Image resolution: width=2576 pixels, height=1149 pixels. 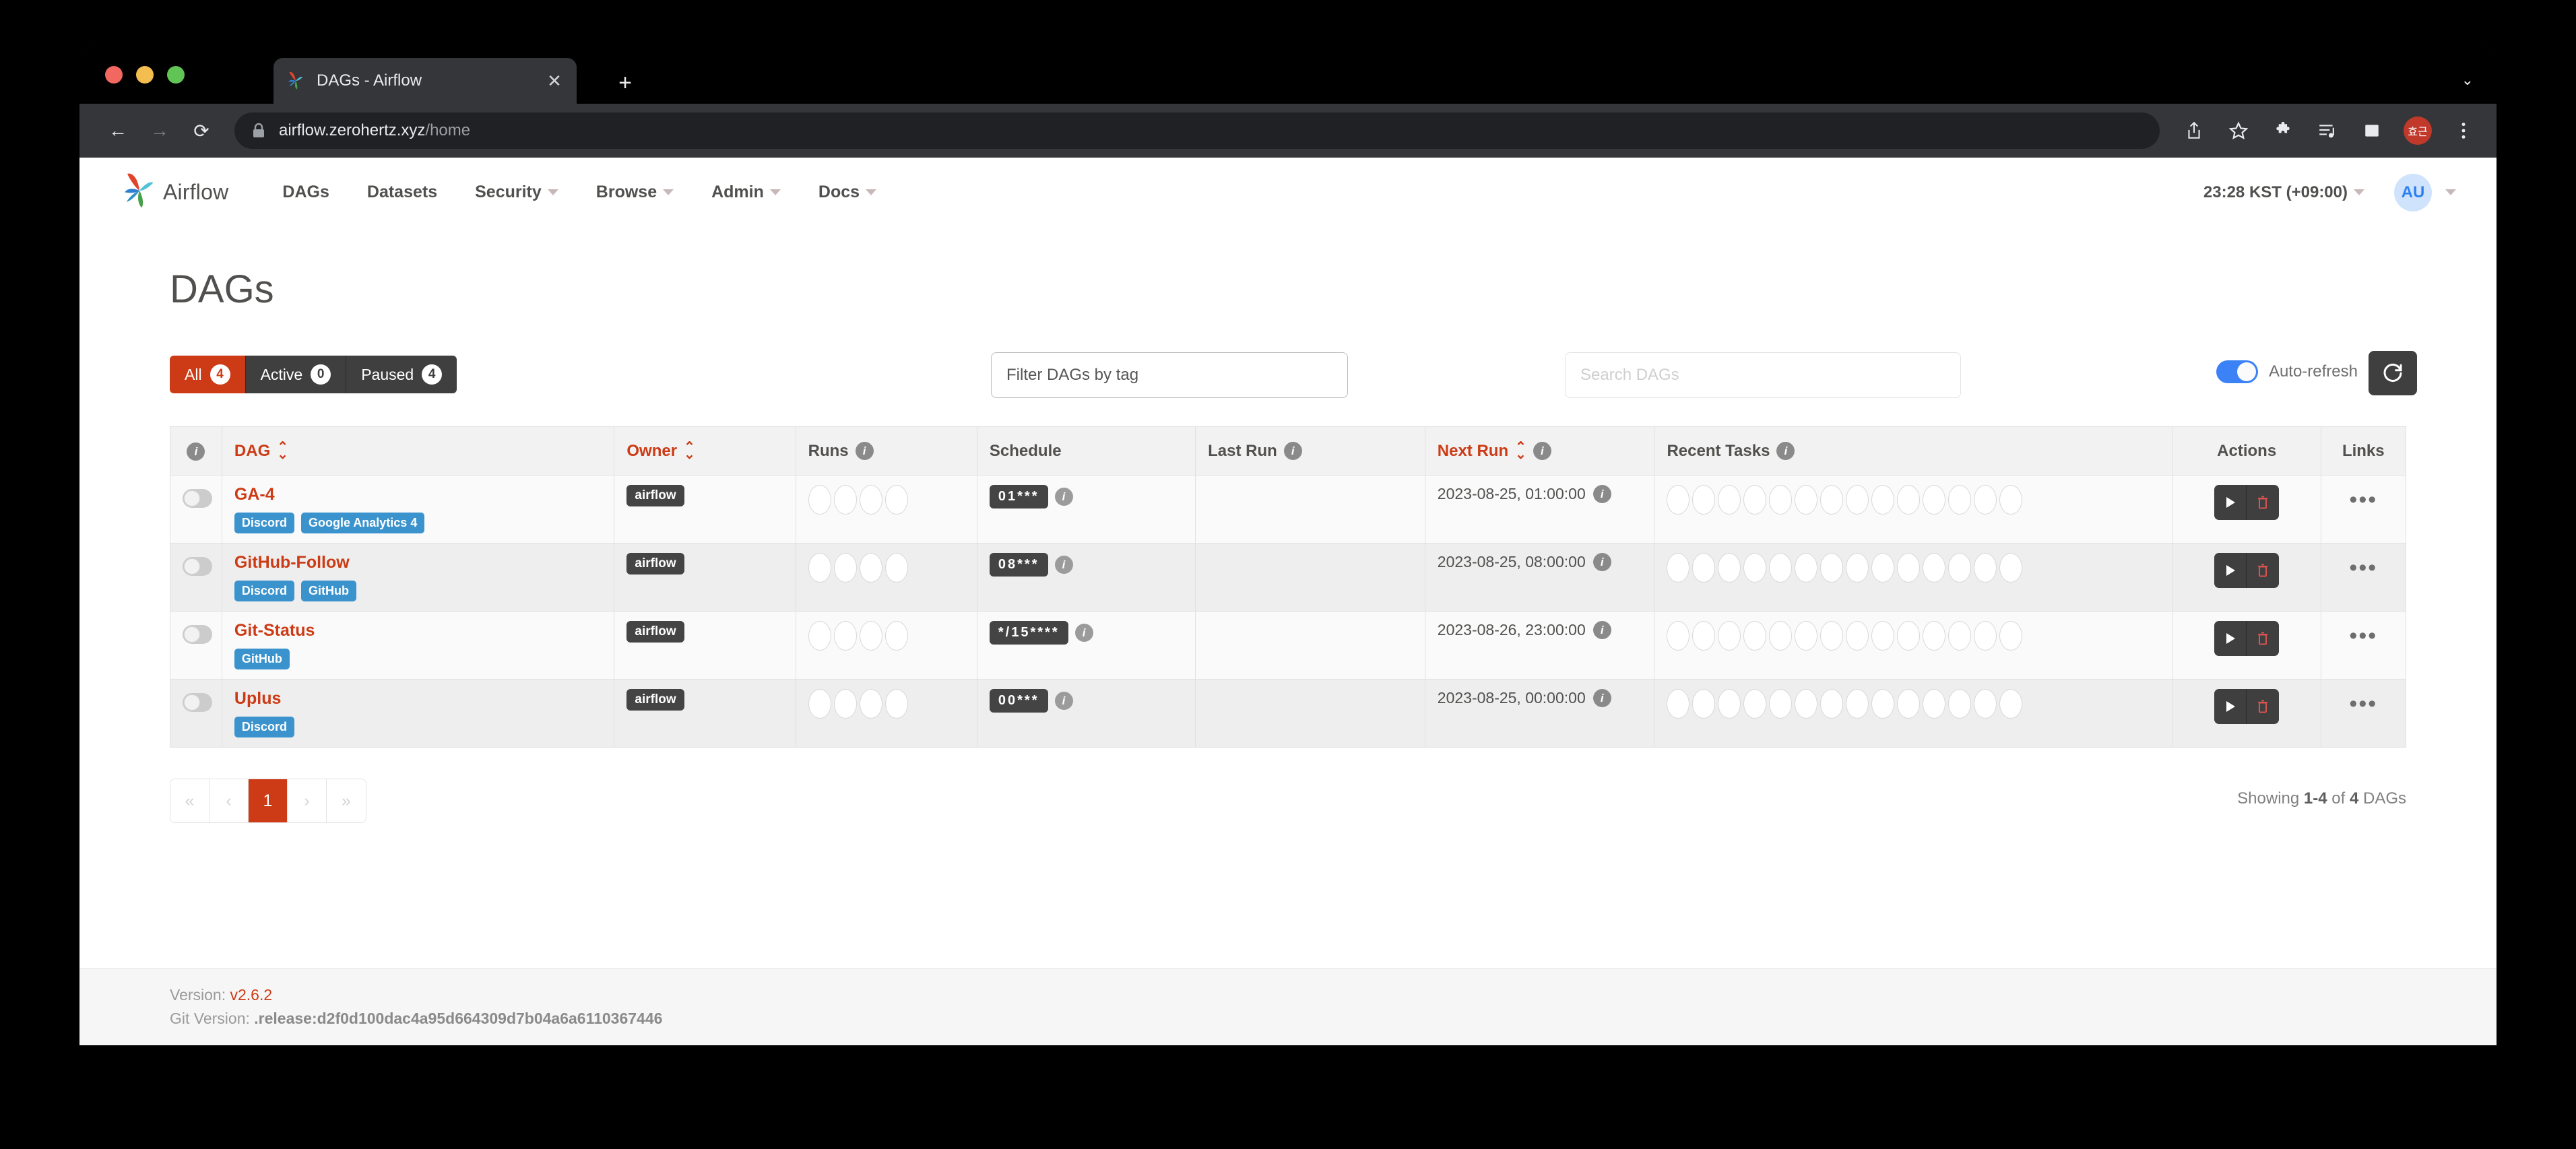 I want to click on forward-arrow-icon: →, so click(x=160, y=130).